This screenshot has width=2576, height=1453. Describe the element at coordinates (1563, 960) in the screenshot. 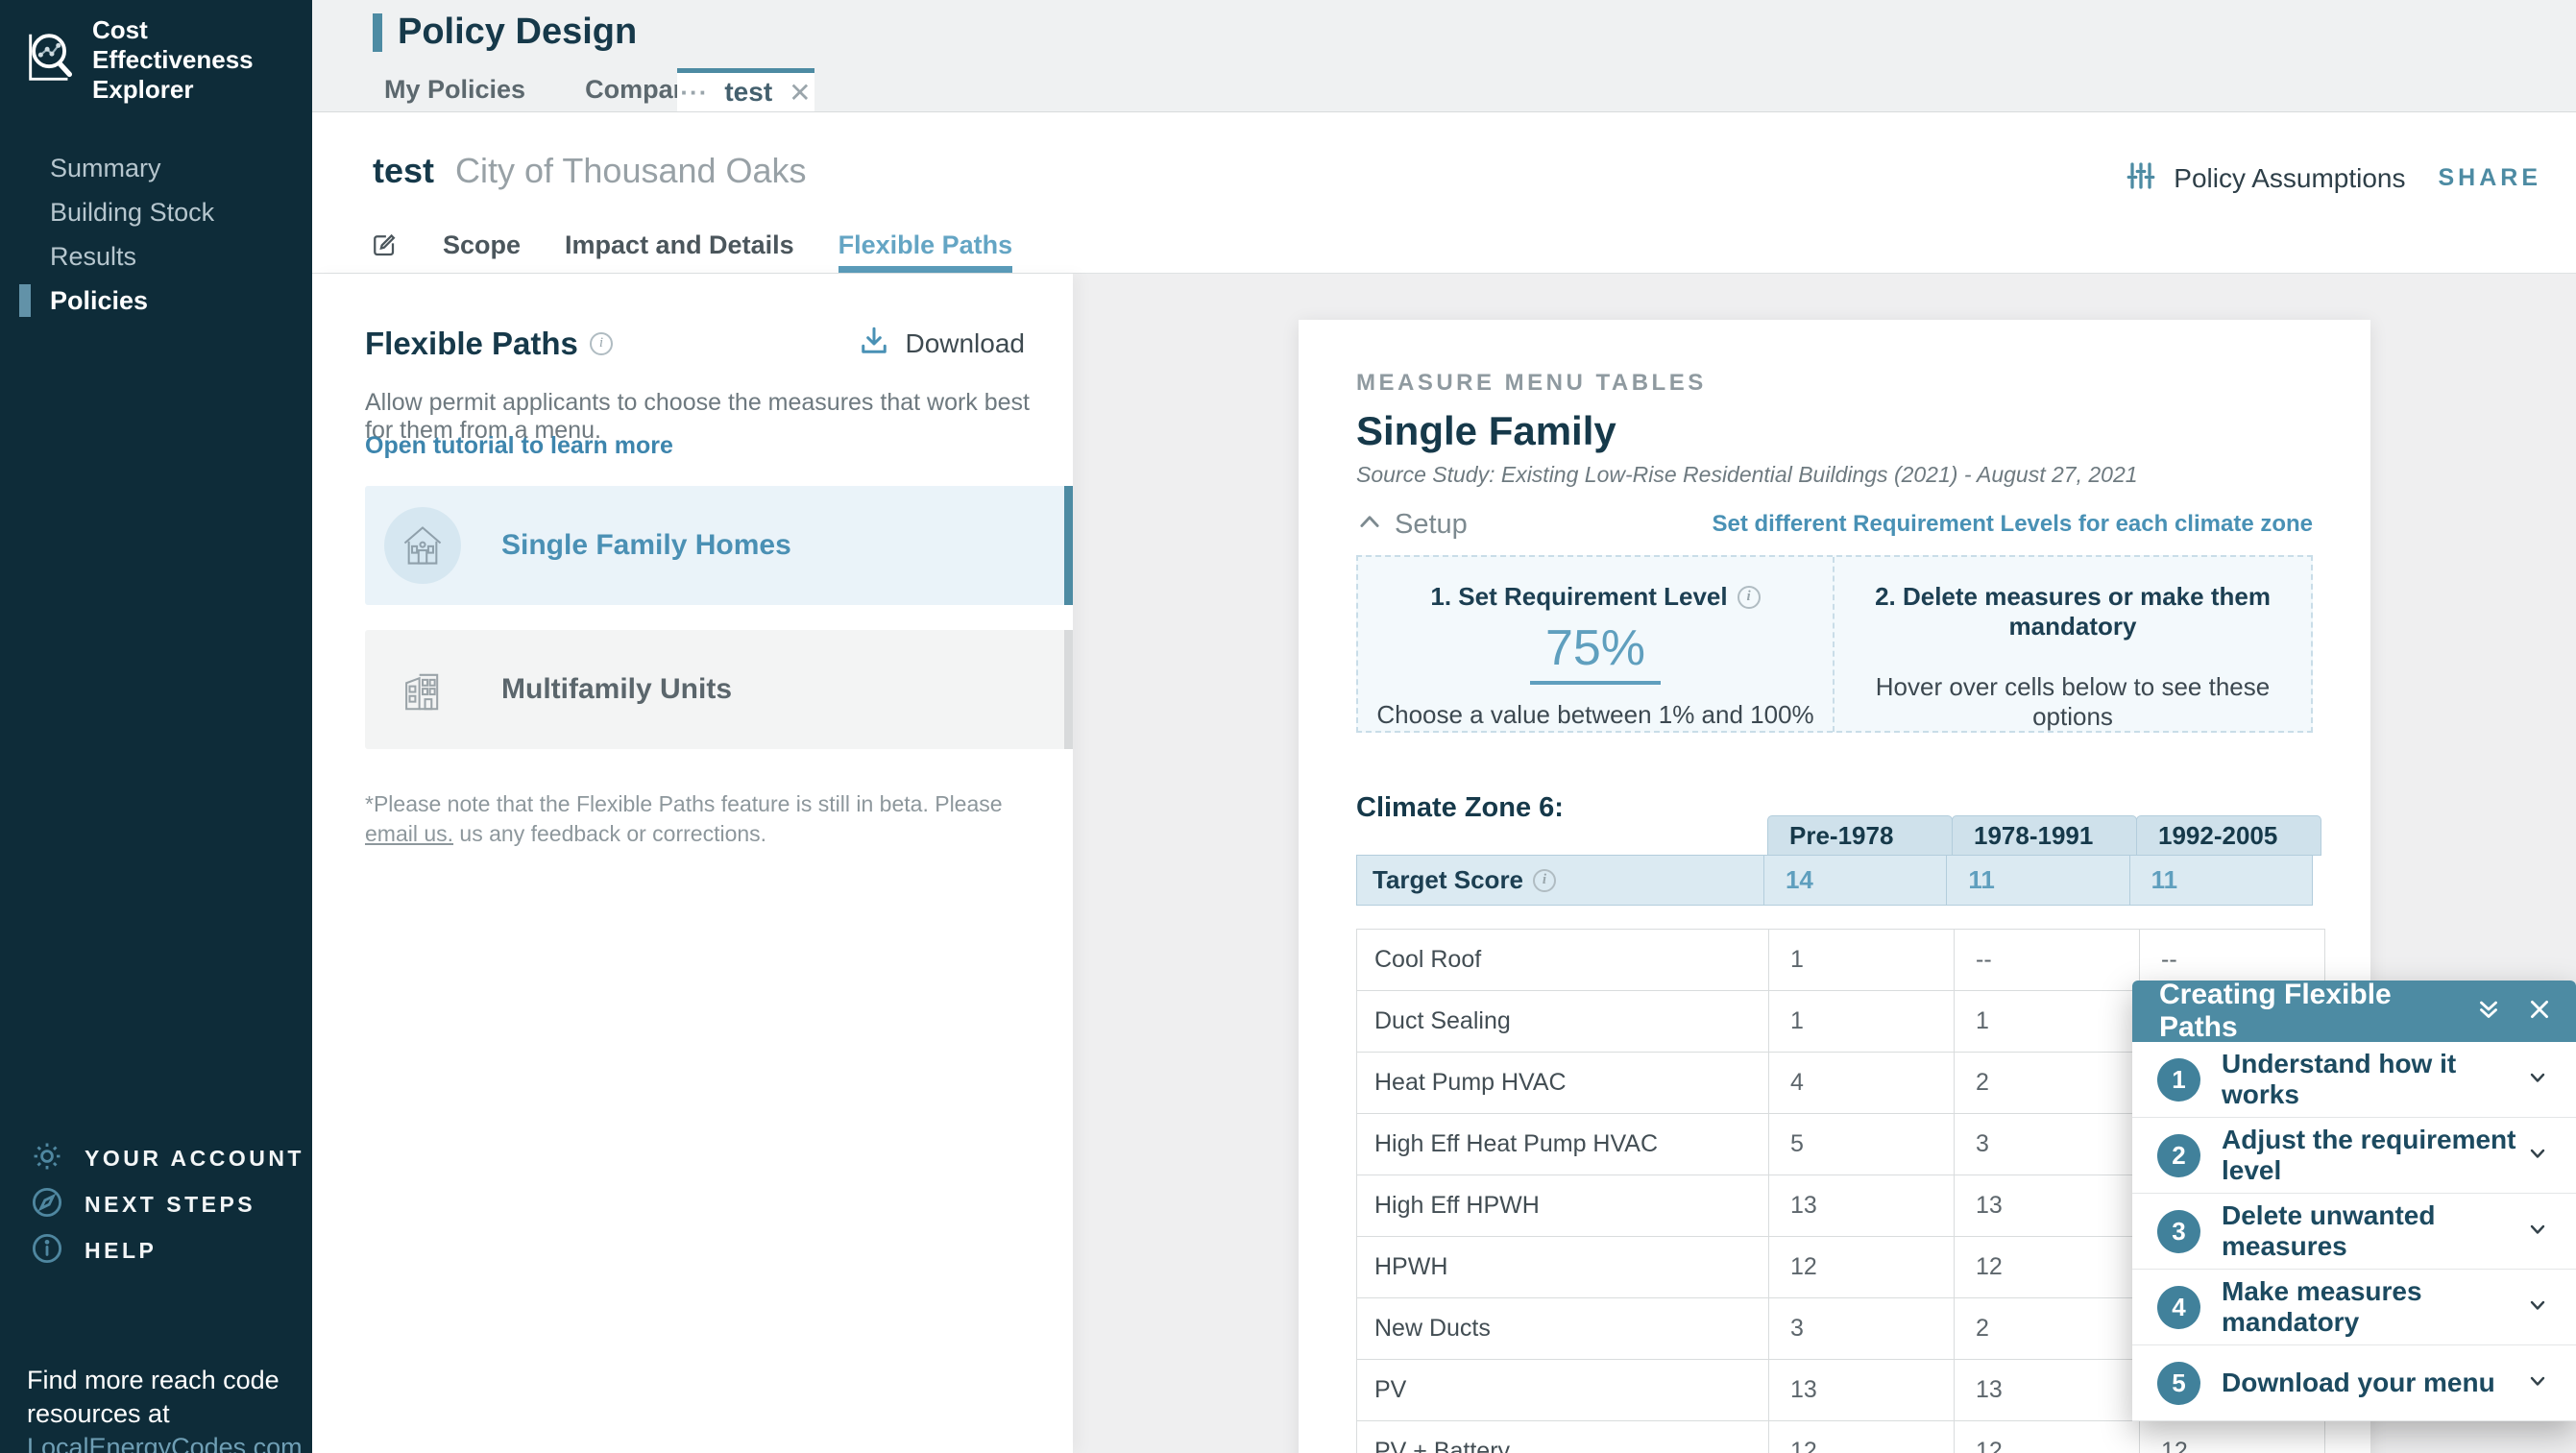

I see `measure-name: Cool Roof` at that location.